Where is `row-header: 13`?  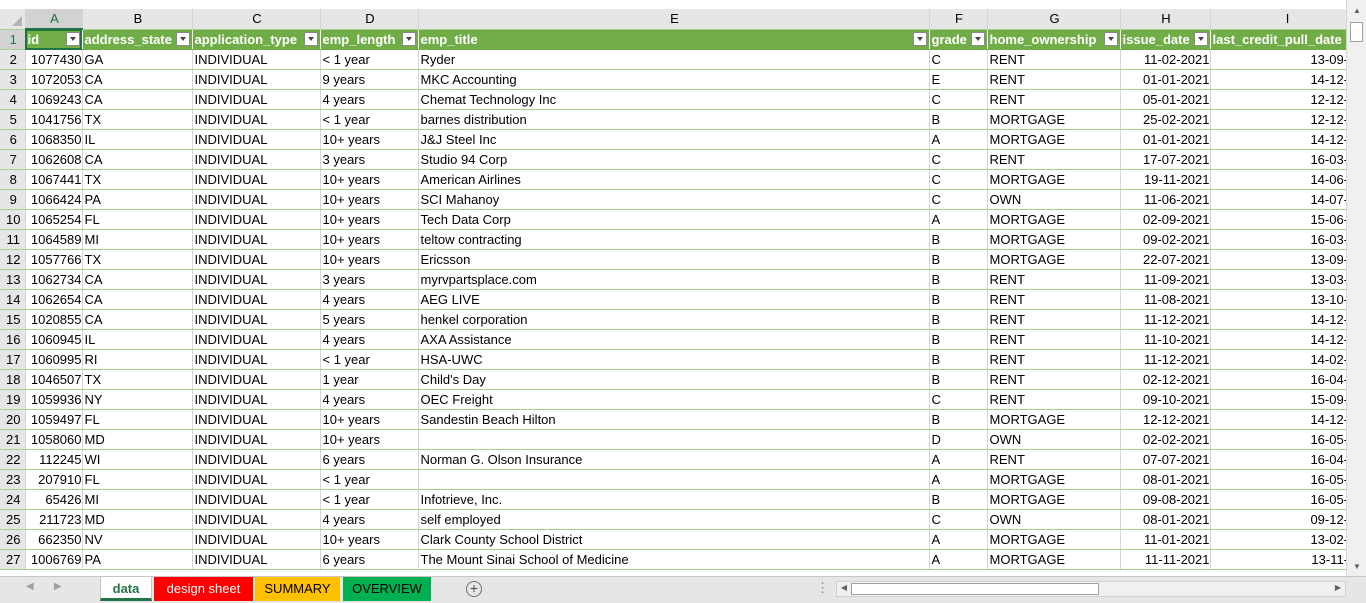
row-header: 13 is located at coordinates (13, 279).